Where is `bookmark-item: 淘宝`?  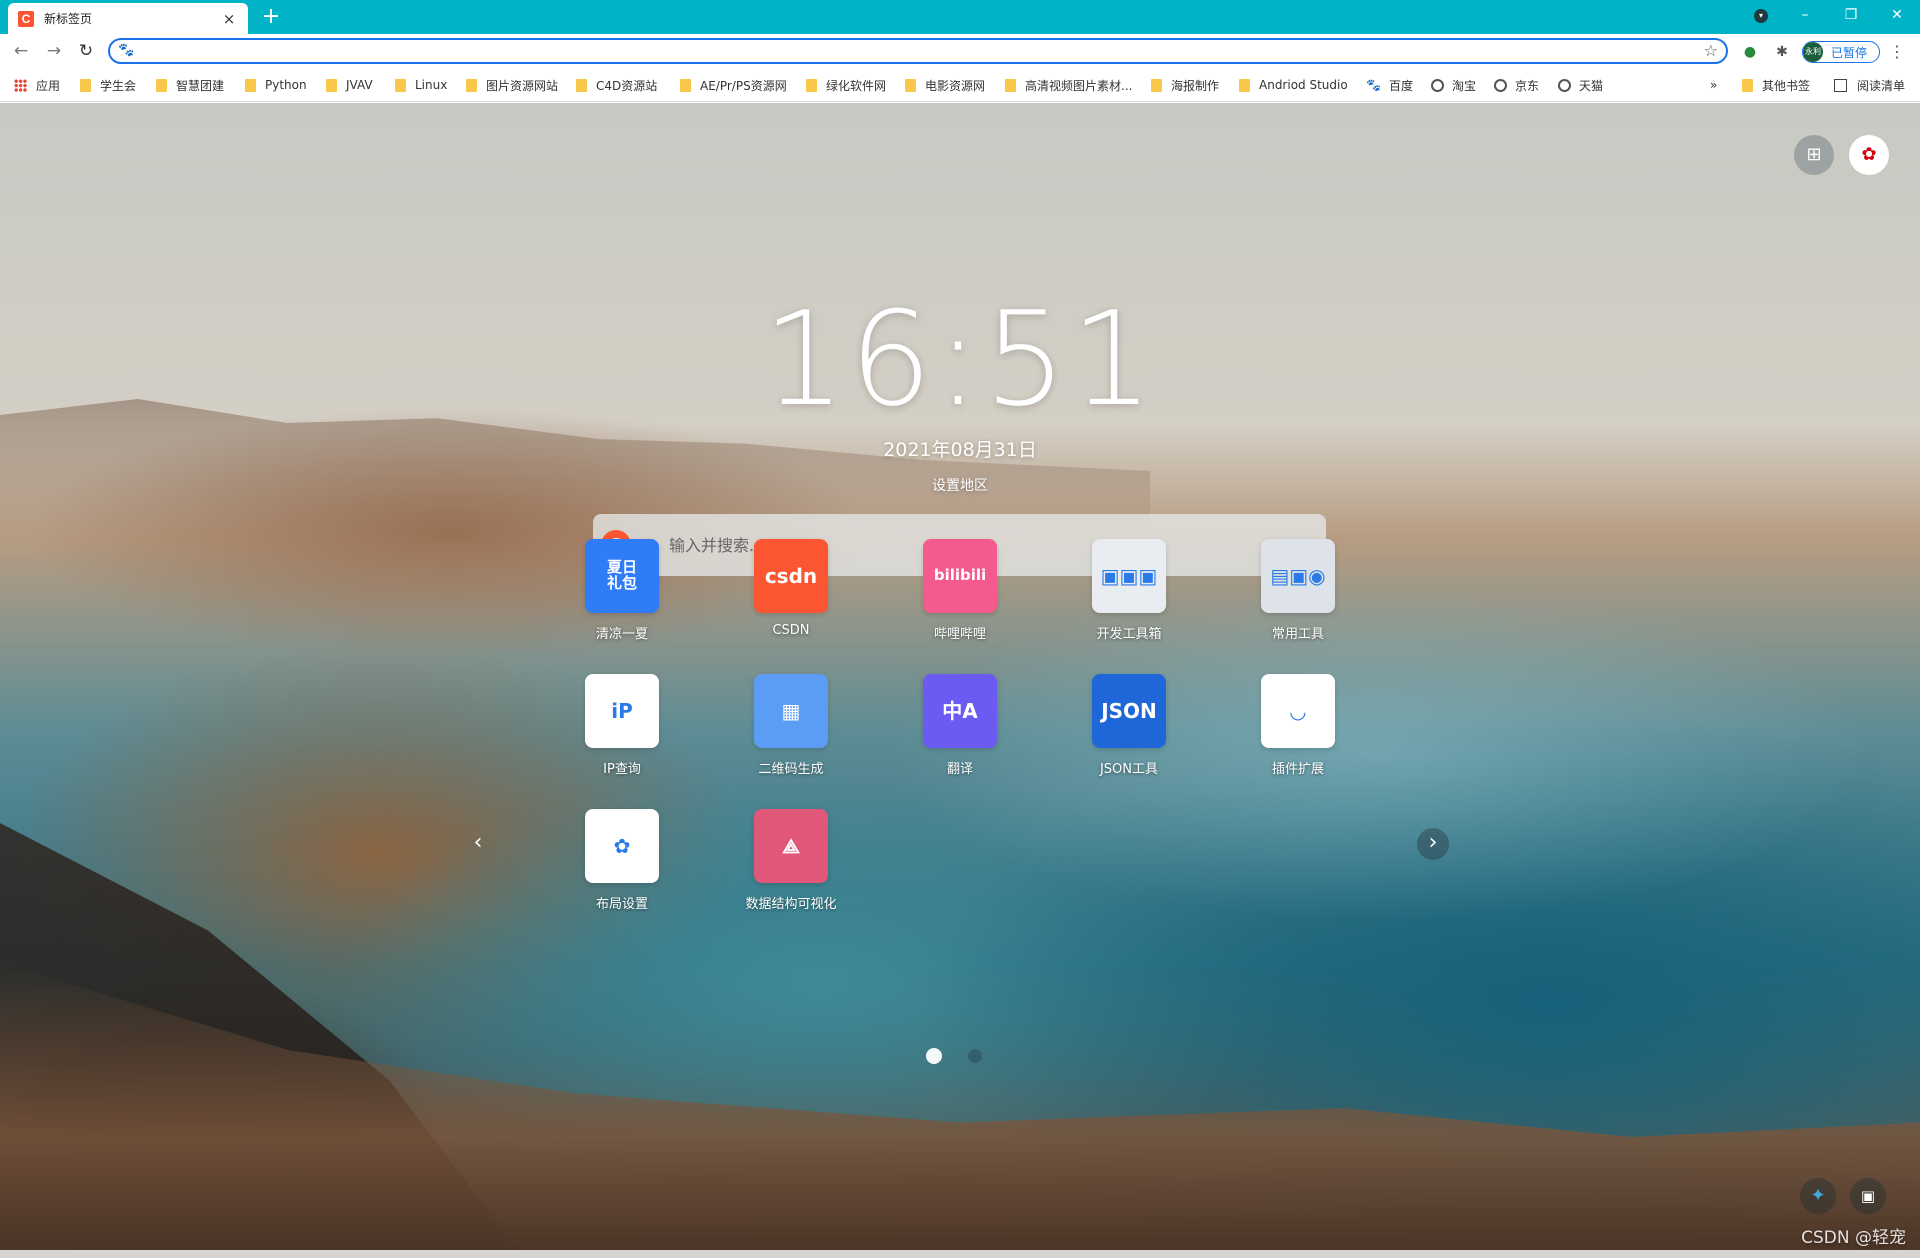
bookmark-item: 淘宝 is located at coordinates (1453, 85).